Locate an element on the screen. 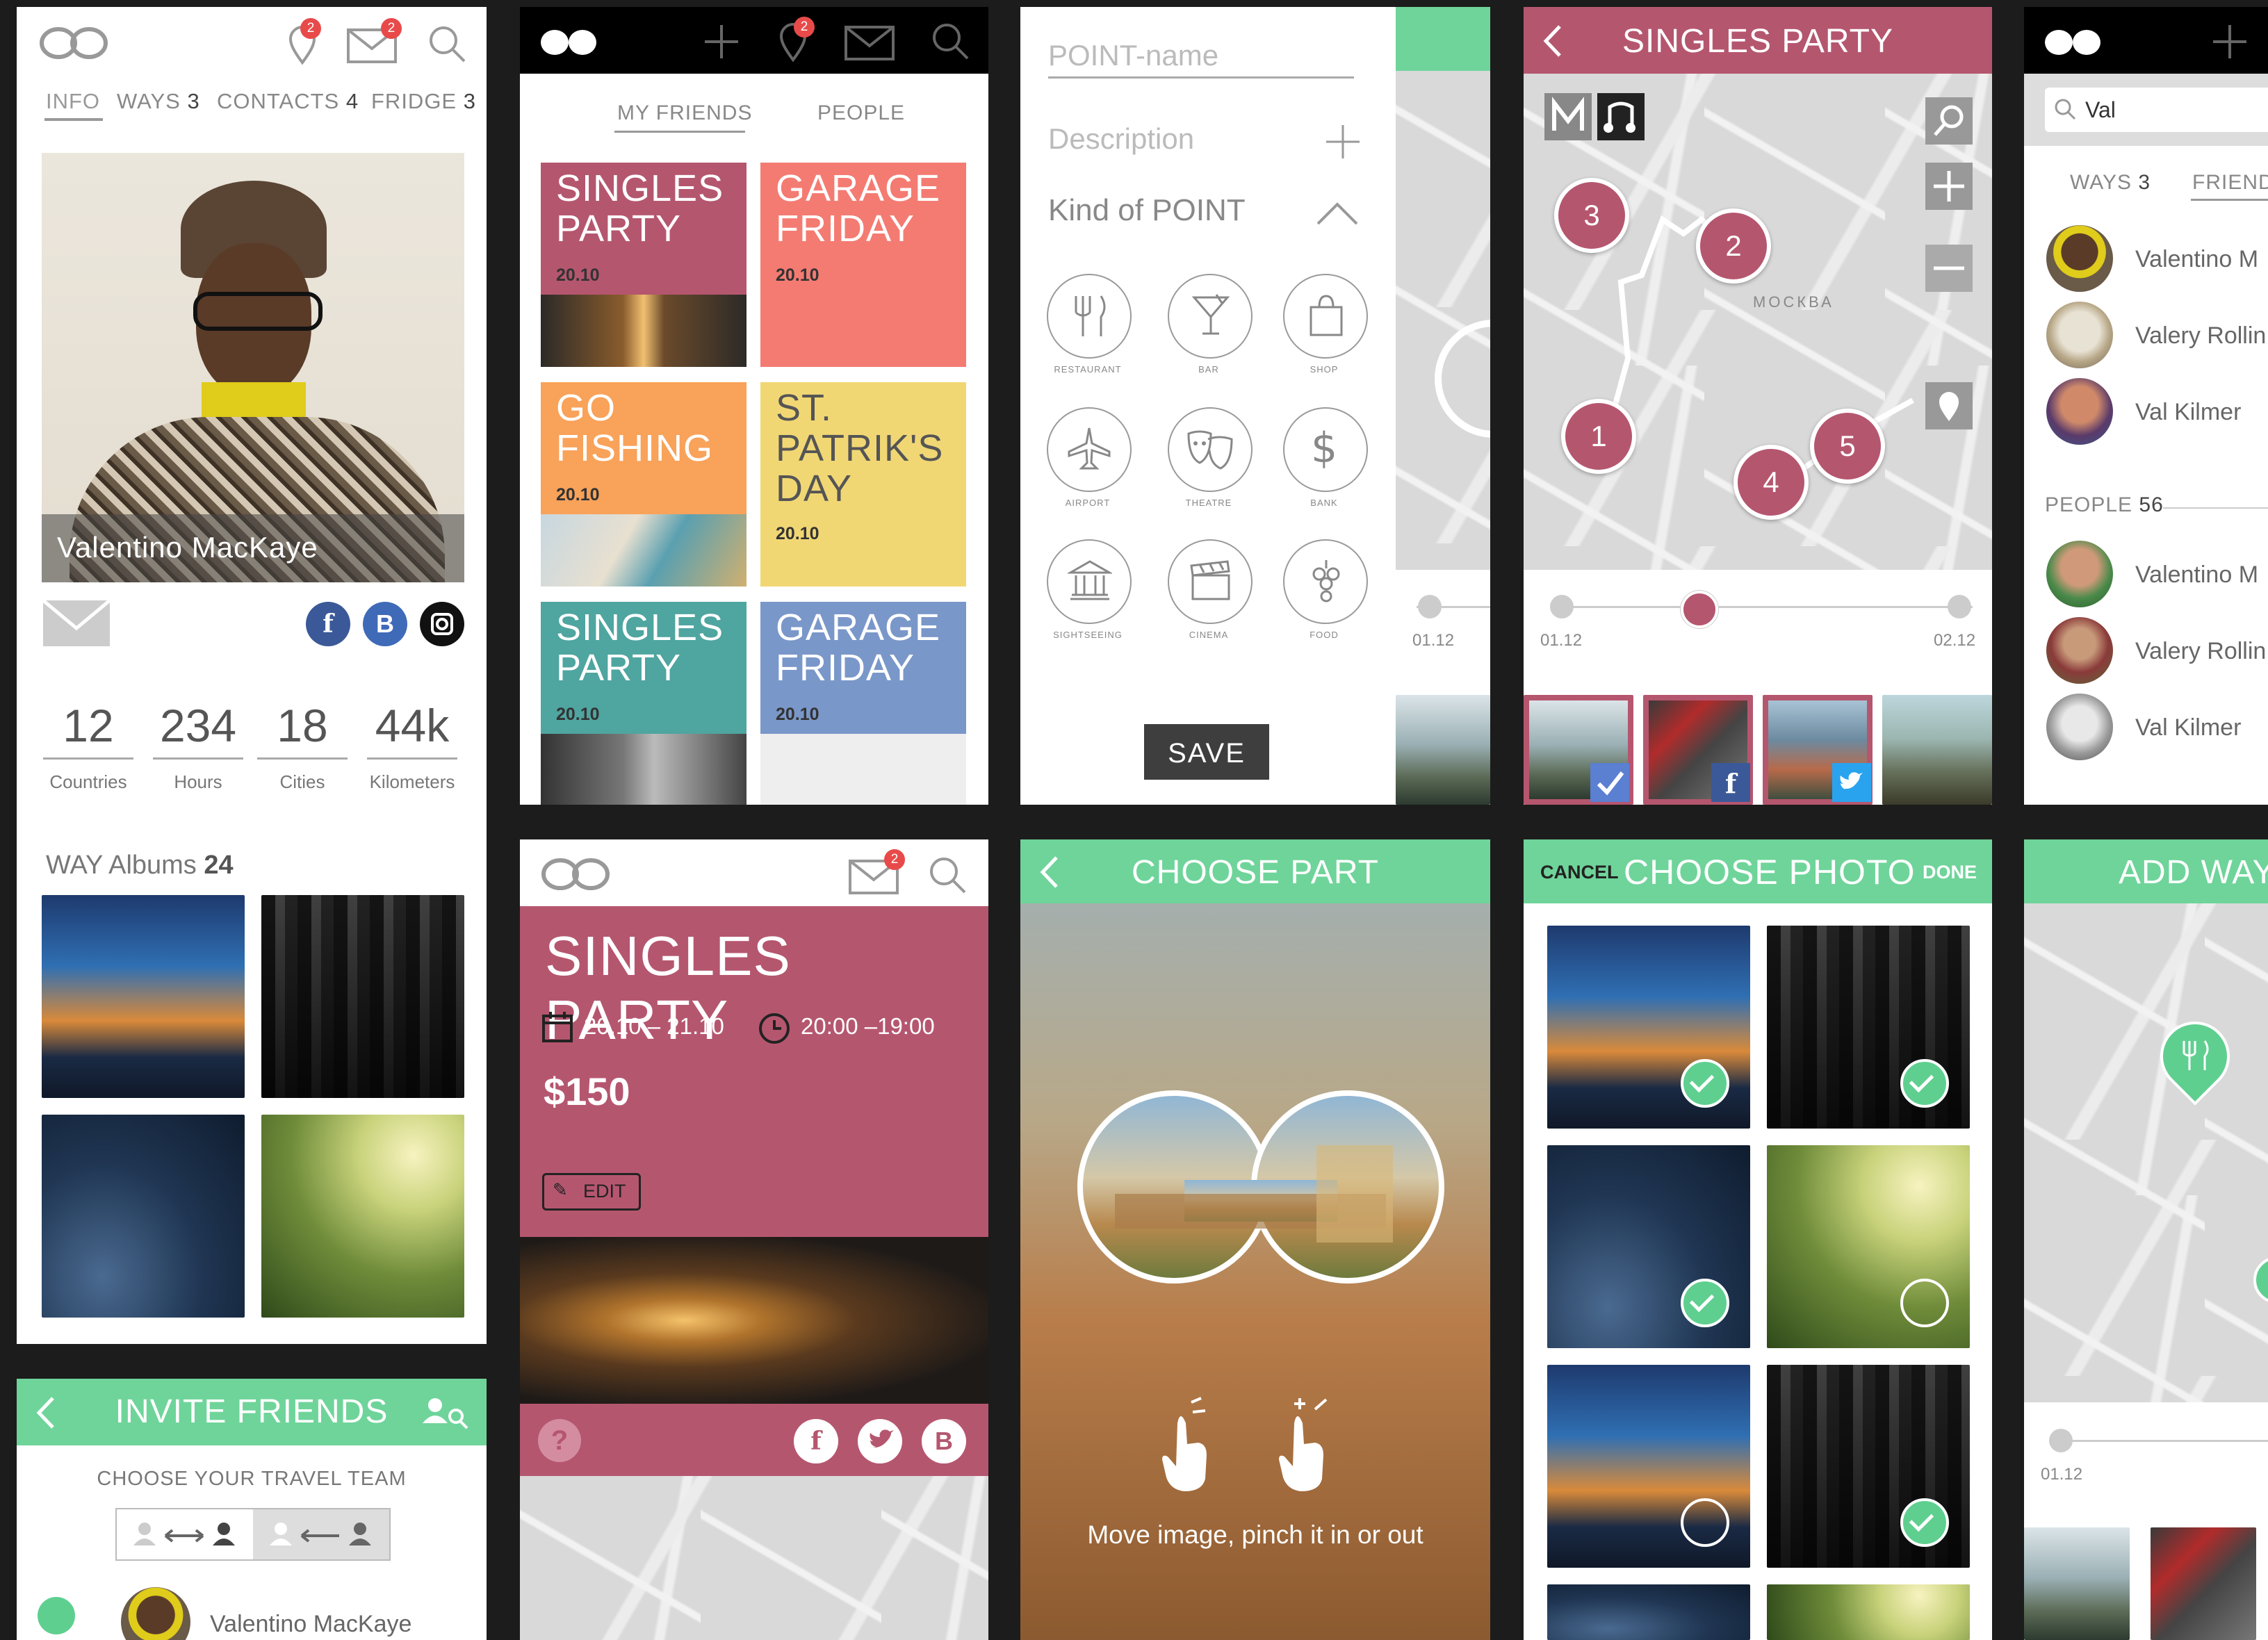 This screenshot has width=2268, height=1640. category-food is located at coordinates (1325, 581).